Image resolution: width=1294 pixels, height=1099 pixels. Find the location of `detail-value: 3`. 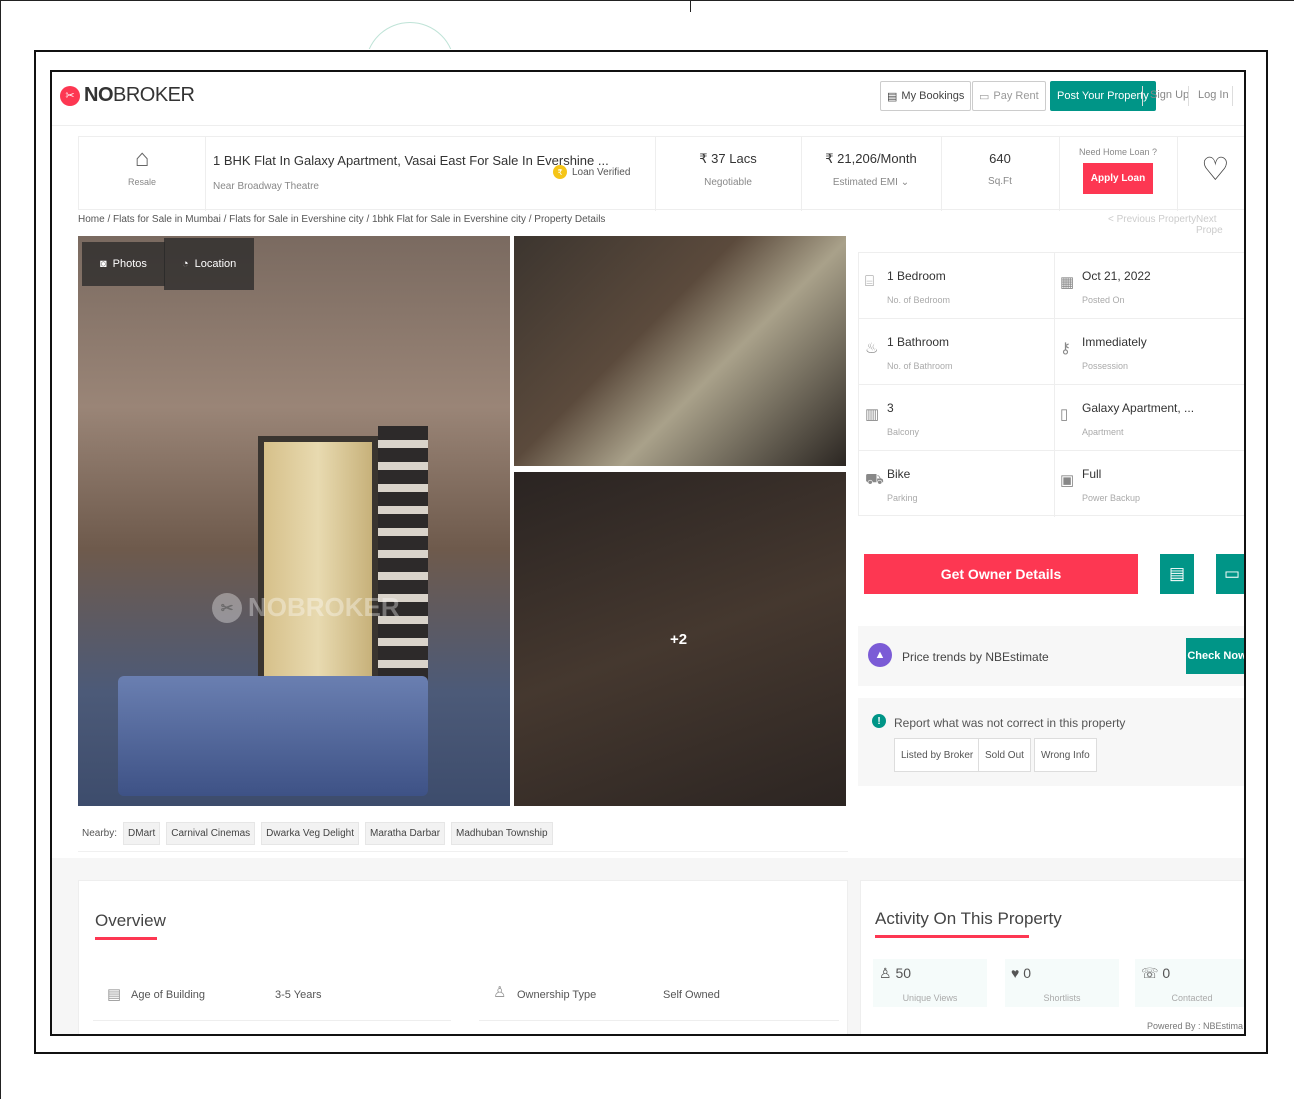

detail-value: 3 is located at coordinates (890, 408).